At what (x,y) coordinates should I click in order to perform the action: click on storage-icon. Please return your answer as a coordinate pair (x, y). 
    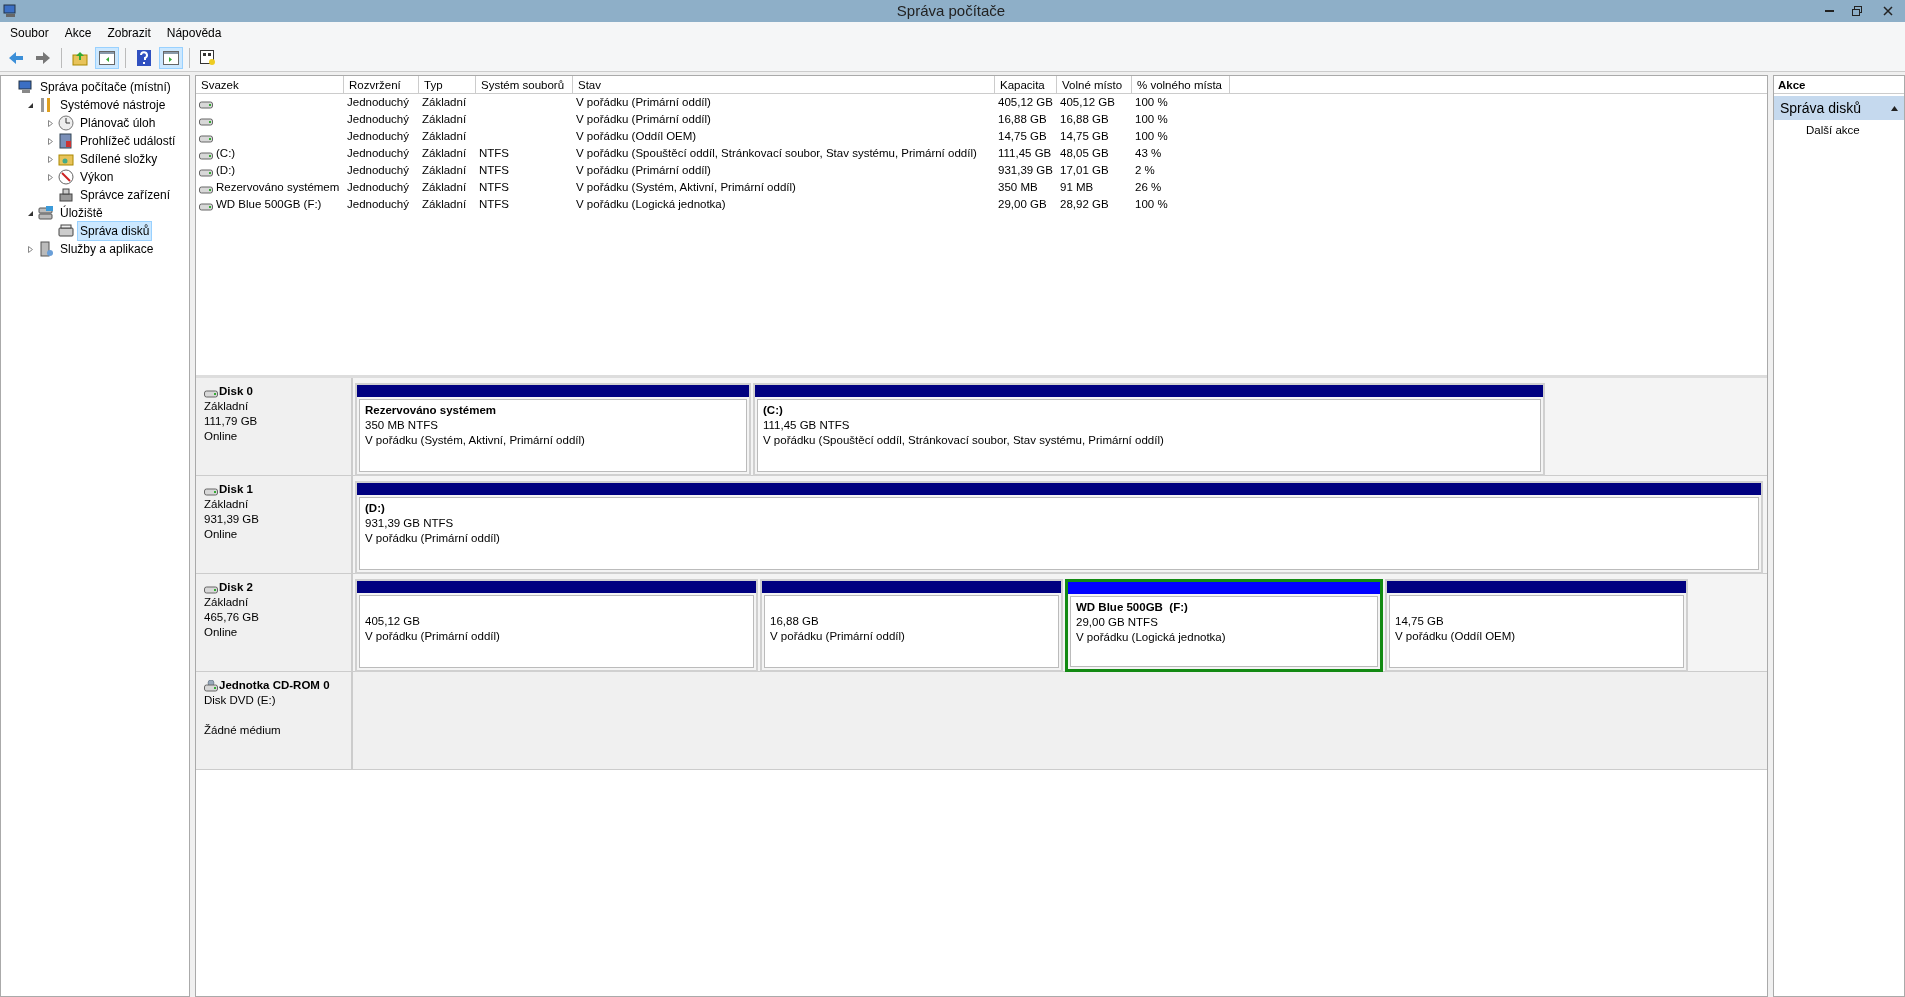
    Looking at the image, I should click on (46, 213).